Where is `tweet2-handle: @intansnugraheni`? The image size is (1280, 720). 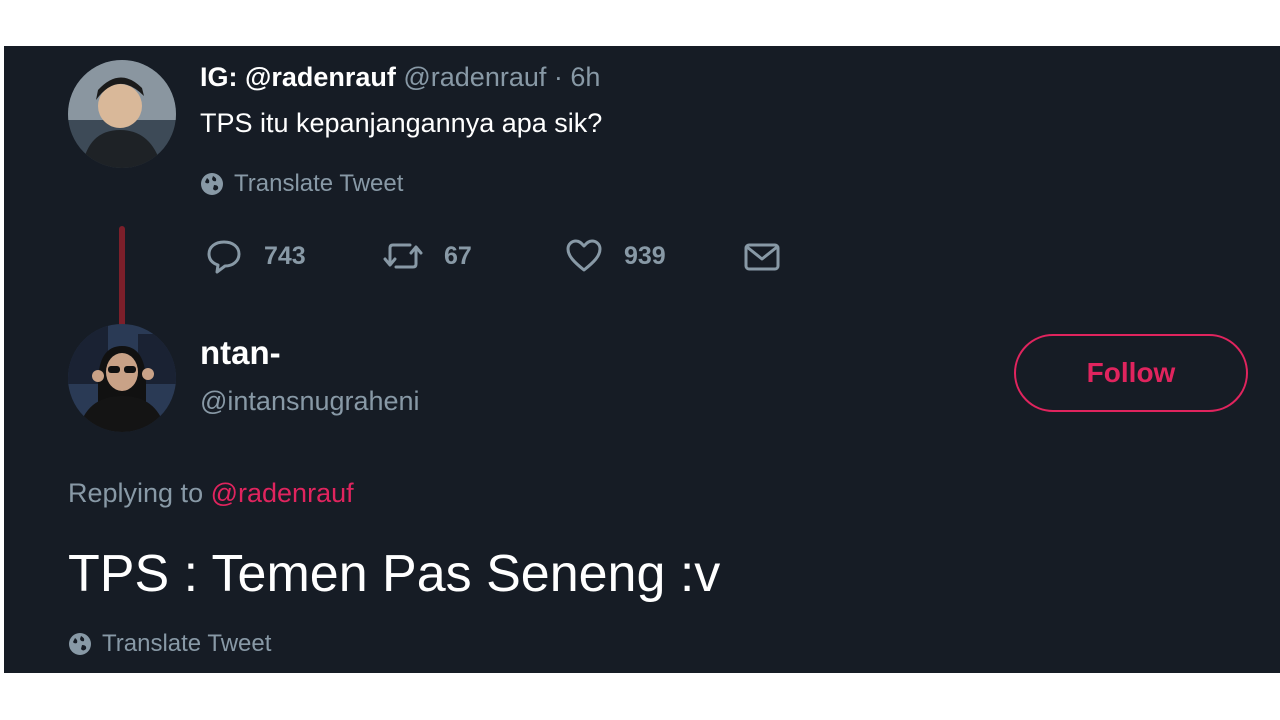
tweet2-handle: @intansnugraheni is located at coordinates (310, 401).